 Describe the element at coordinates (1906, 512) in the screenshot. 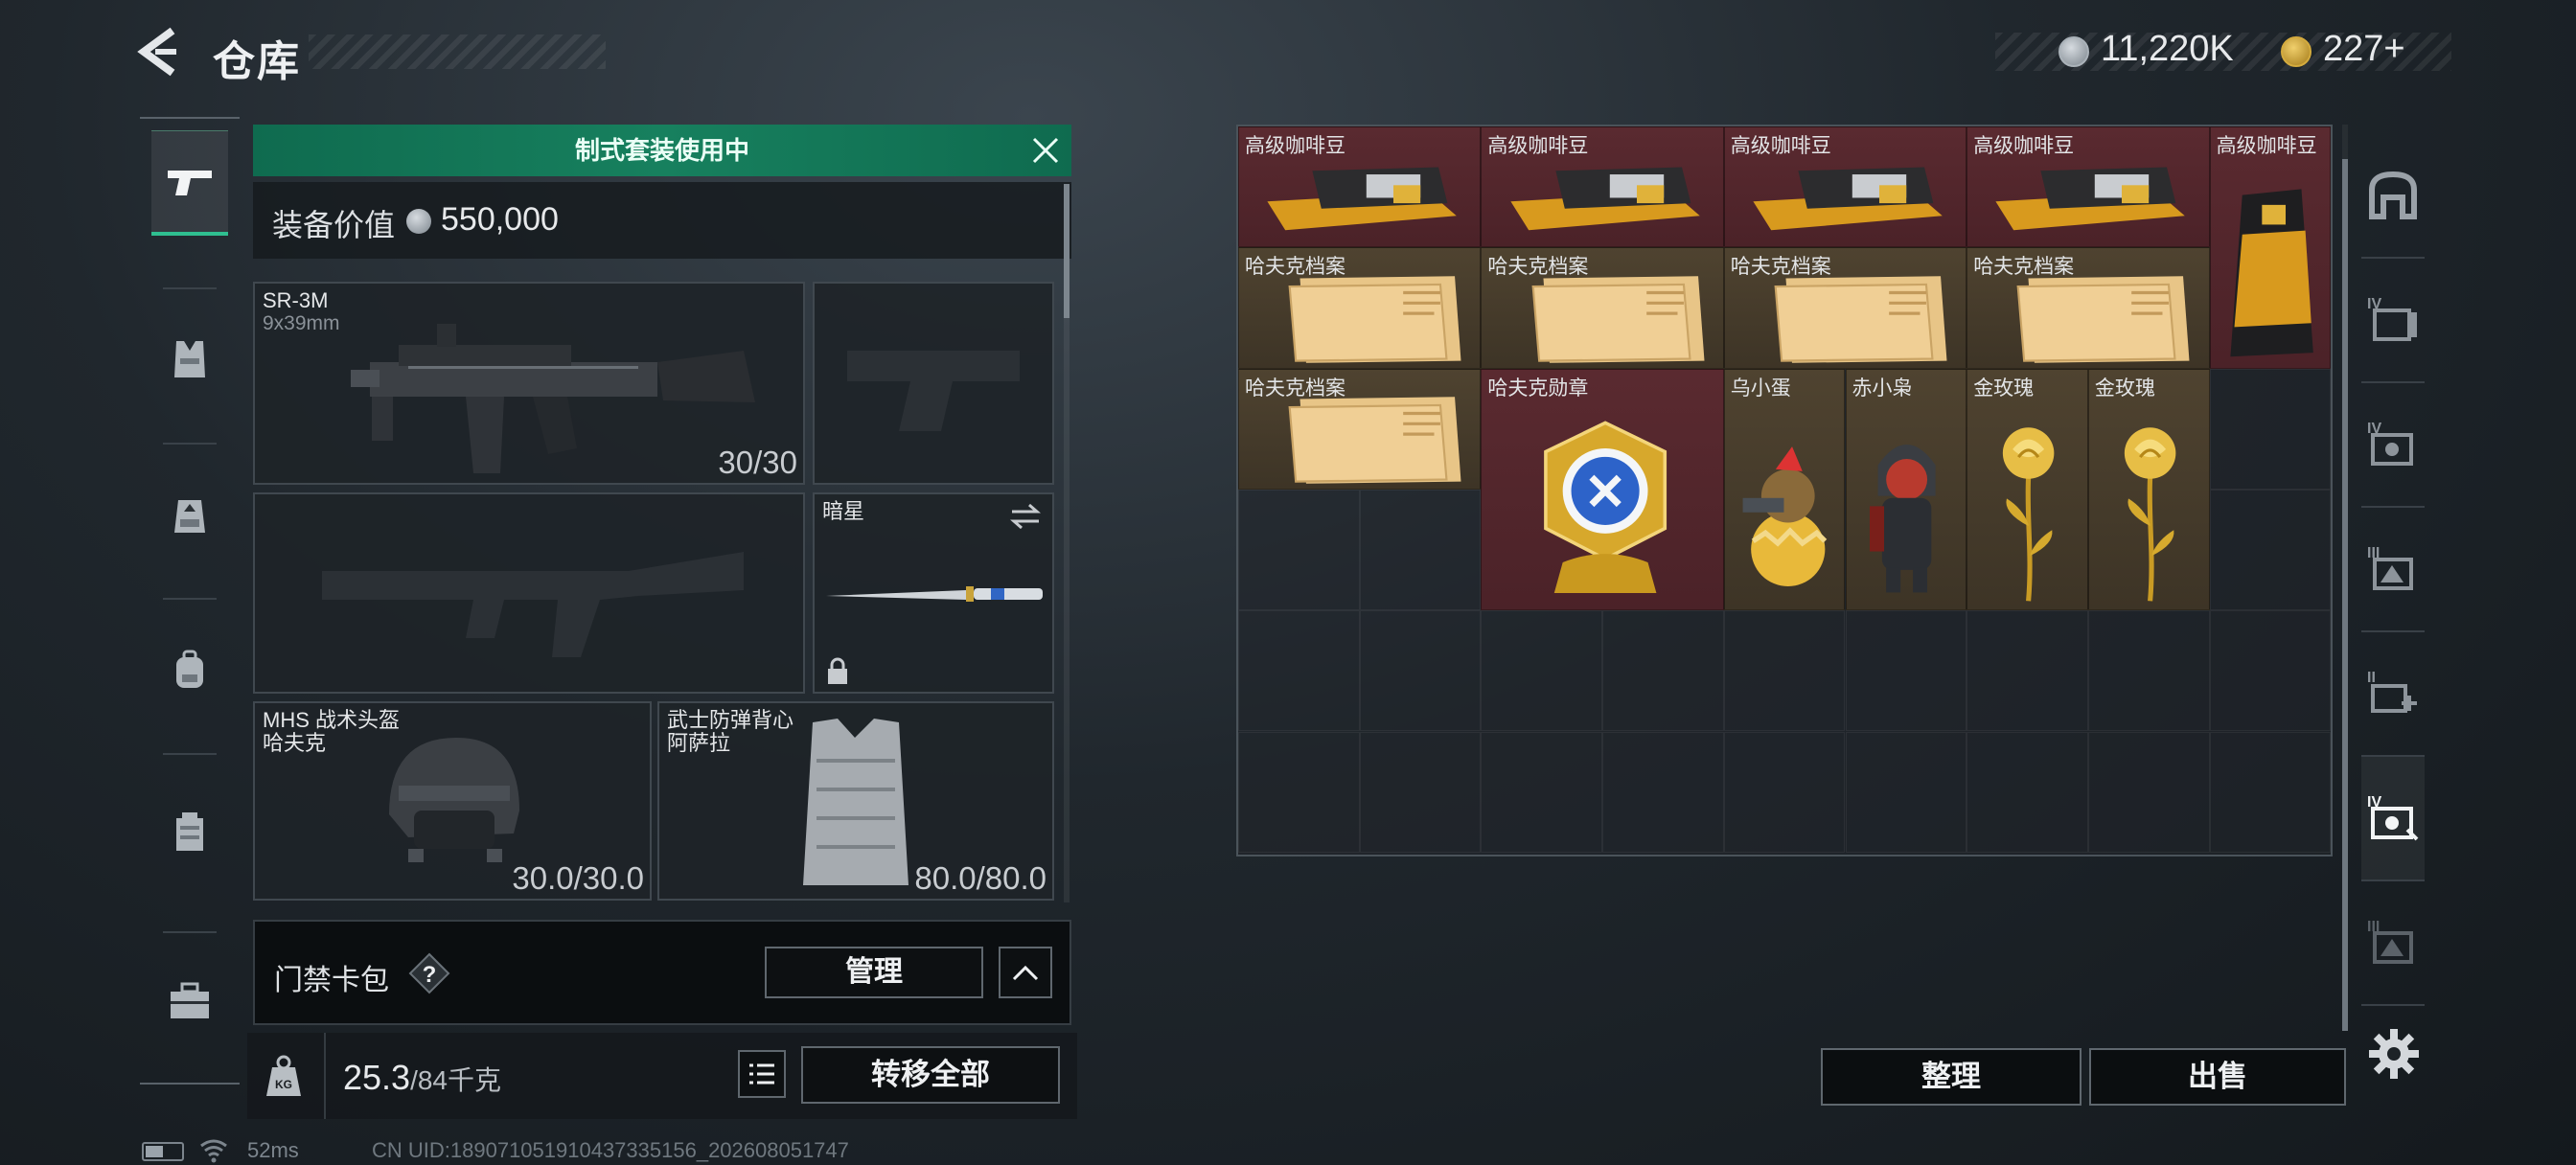

I see `hooded-figure-icon` at that location.